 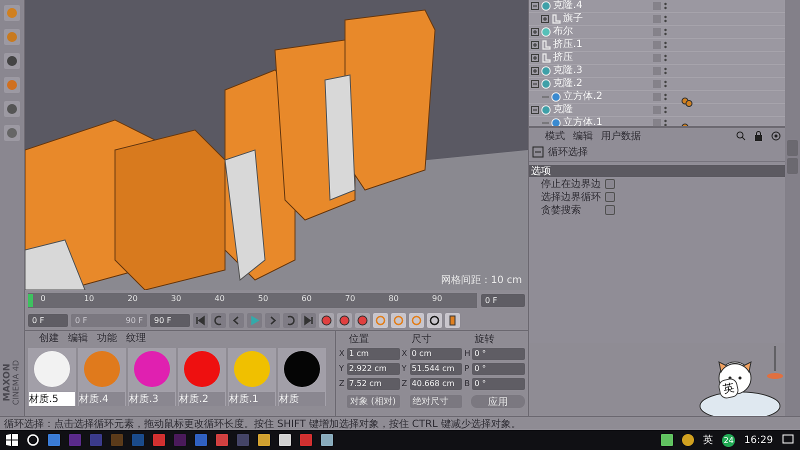 What do you see at coordinates (452, 320) in the screenshot?
I see `timeline-button` at bounding box center [452, 320].